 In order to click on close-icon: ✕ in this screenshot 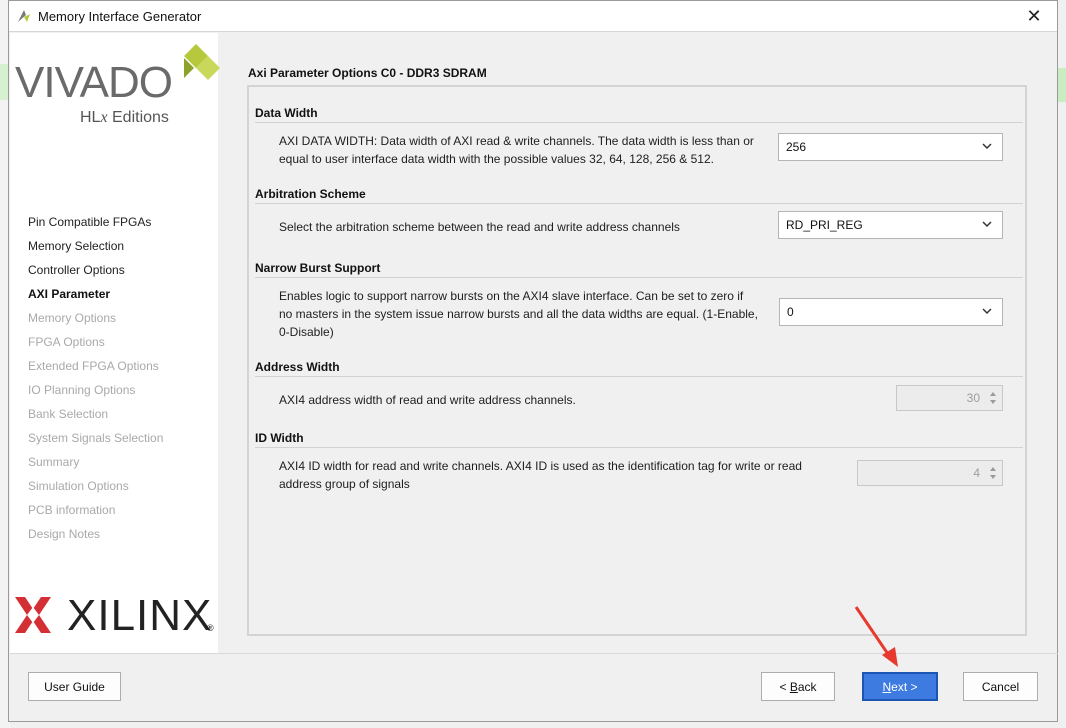, I will do `click(1034, 16)`.